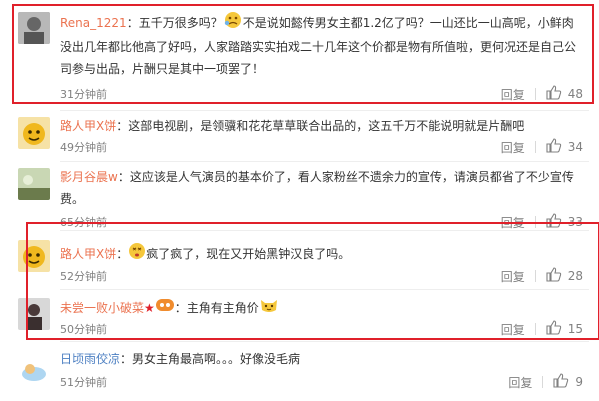  Describe the element at coordinates (299, 371) in the screenshot. I see `comment-item: 日顷雨佼凉：男女主角最高啊。。。好像没毛病 51分钟前 回复 9` at that location.